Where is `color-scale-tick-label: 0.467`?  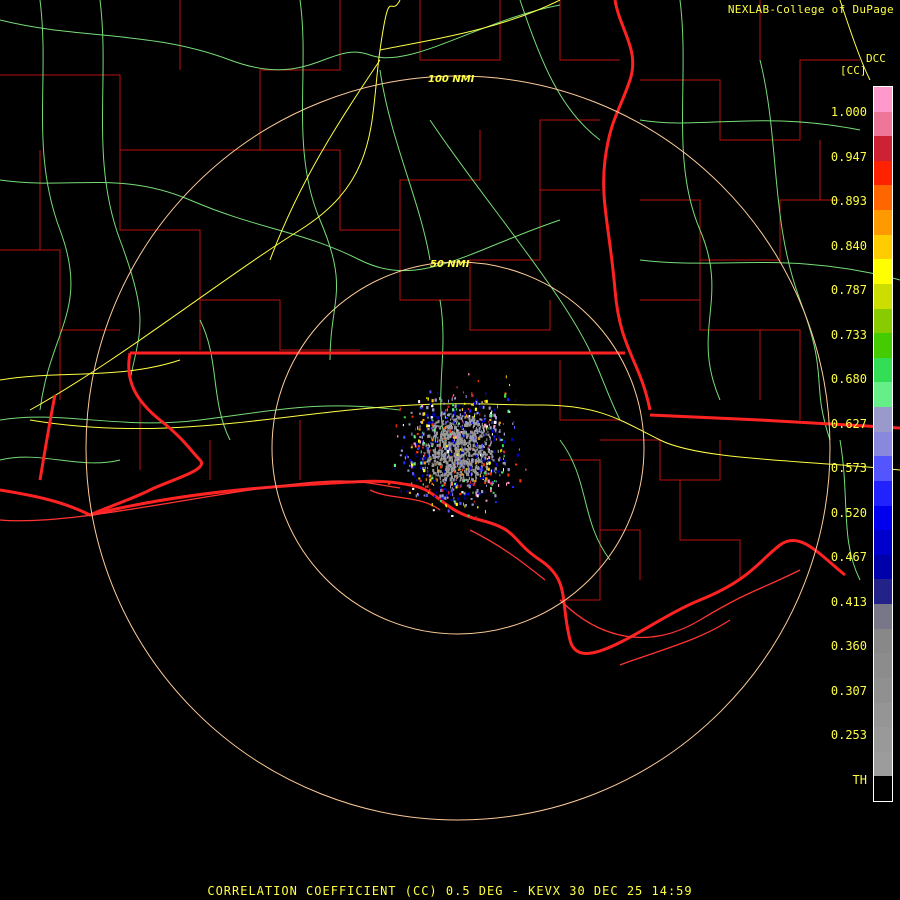 color-scale-tick-label: 0.467 is located at coordinates (848, 557).